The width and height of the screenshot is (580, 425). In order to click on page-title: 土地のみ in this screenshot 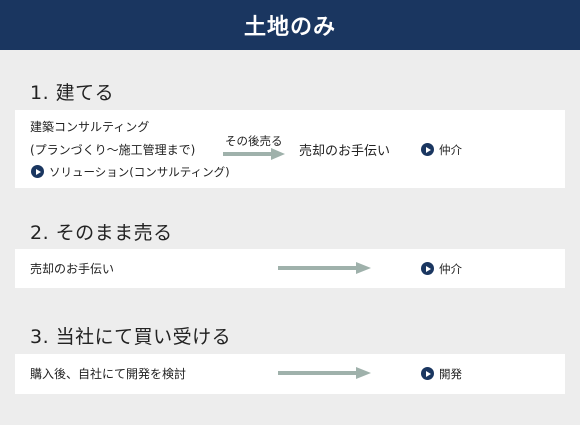, I will do `click(289, 27)`.